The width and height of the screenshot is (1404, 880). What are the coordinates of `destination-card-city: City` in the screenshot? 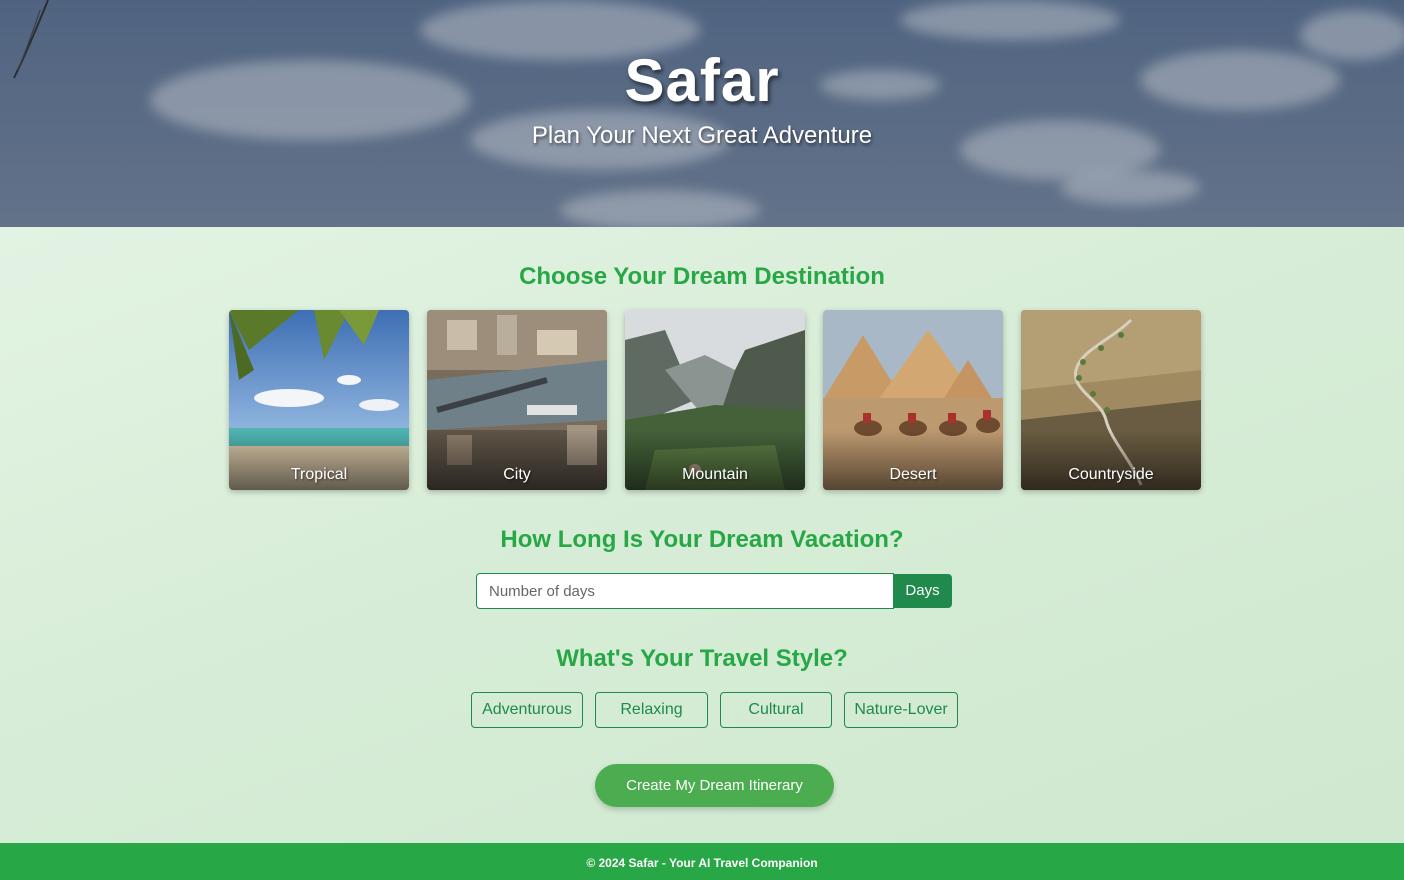 It's located at (517, 400).